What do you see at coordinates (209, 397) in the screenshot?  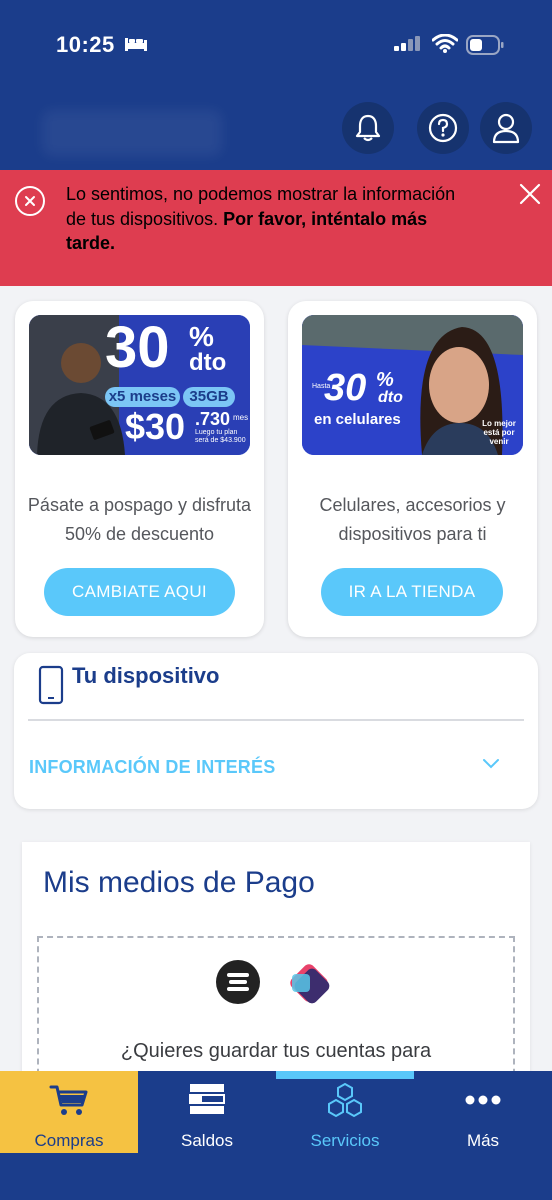 I see `promo-gb: 35GB` at bounding box center [209, 397].